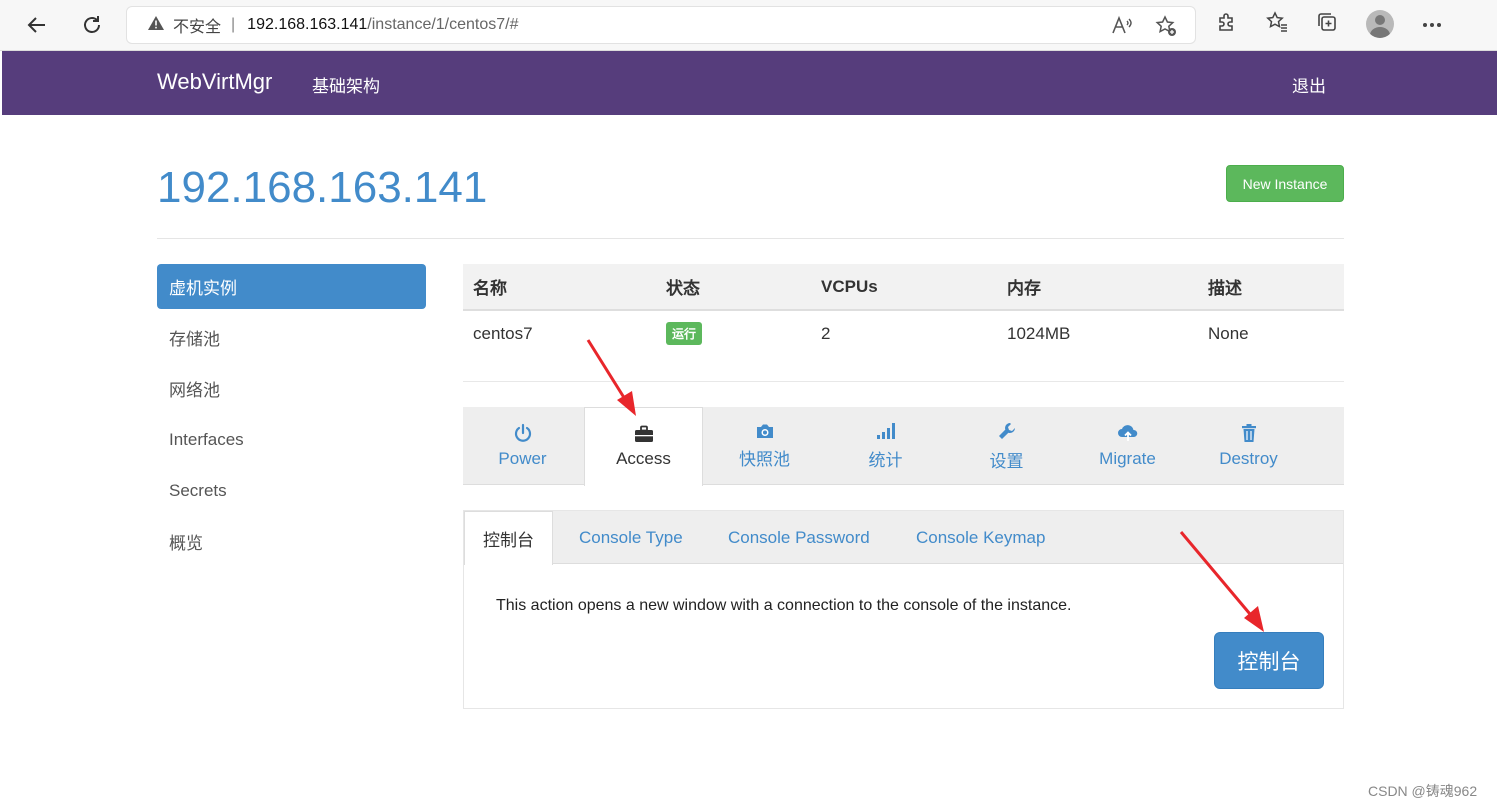  I want to click on subtab-console-keymap: Console Keymap, so click(980, 537).